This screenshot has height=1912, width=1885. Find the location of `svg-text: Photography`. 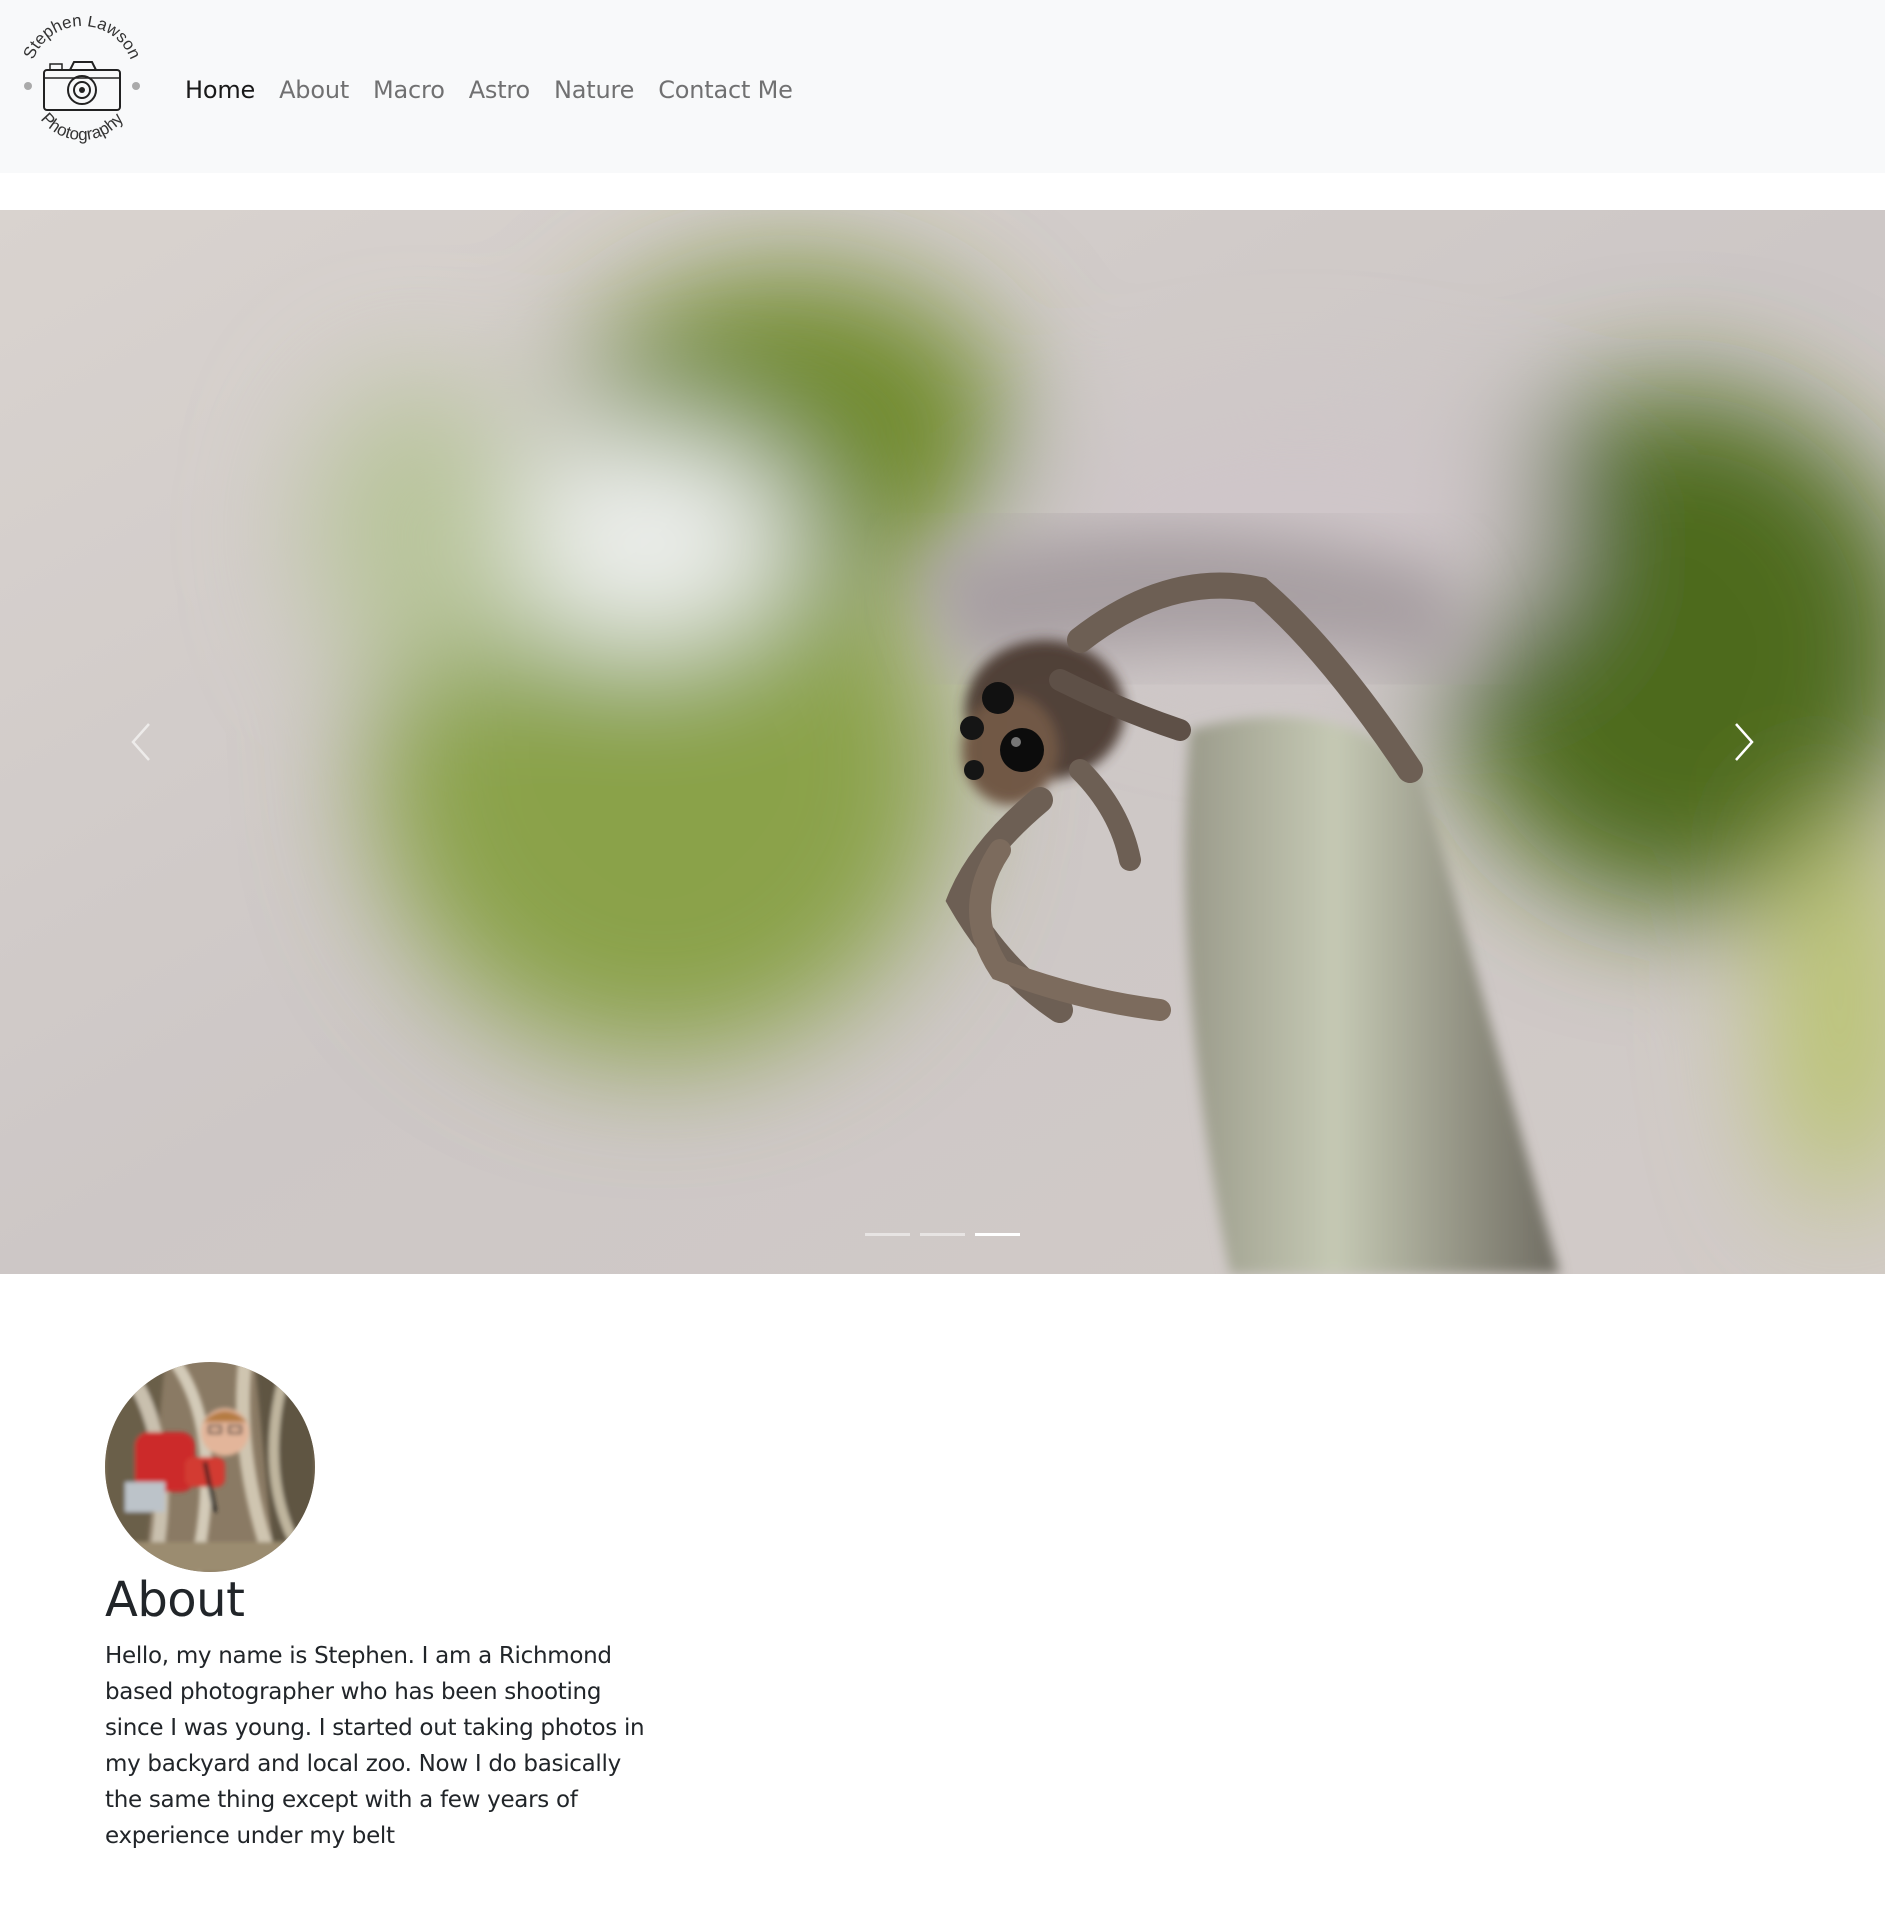

svg-text: Photography is located at coordinates (82, 126).